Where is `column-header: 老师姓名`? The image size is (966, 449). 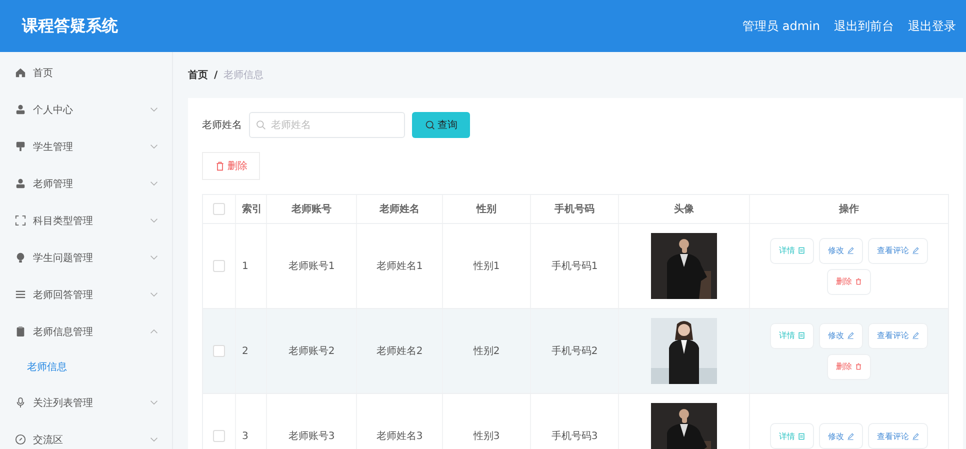
column-header: 老师姓名 is located at coordinates (400, 209).